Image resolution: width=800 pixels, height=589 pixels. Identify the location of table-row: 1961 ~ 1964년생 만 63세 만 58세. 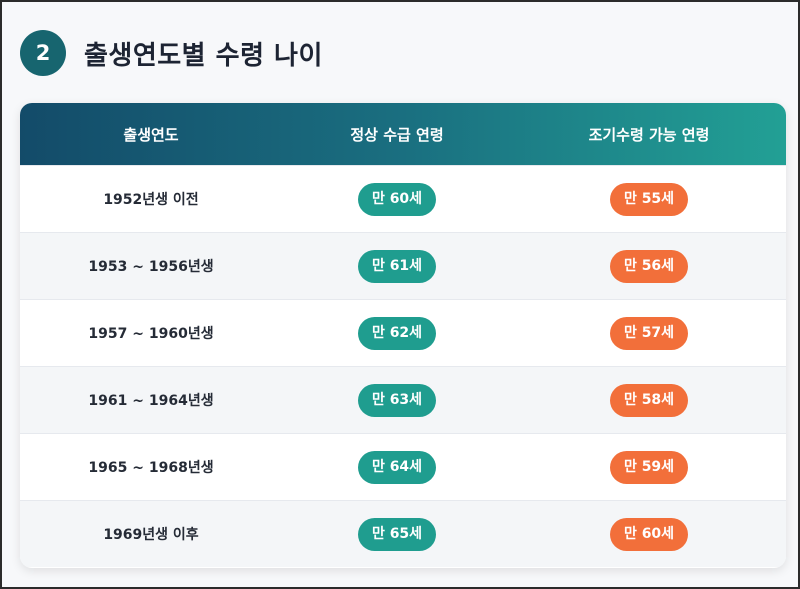
(403, 399).